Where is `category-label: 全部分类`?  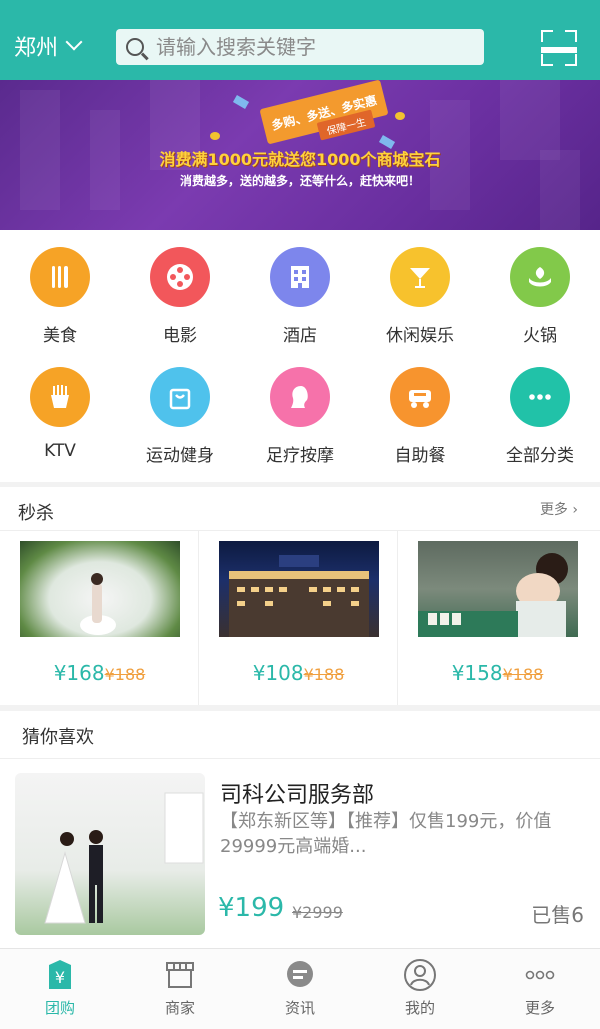
category-label: 全部分类 is located at coordinates (540, 456).